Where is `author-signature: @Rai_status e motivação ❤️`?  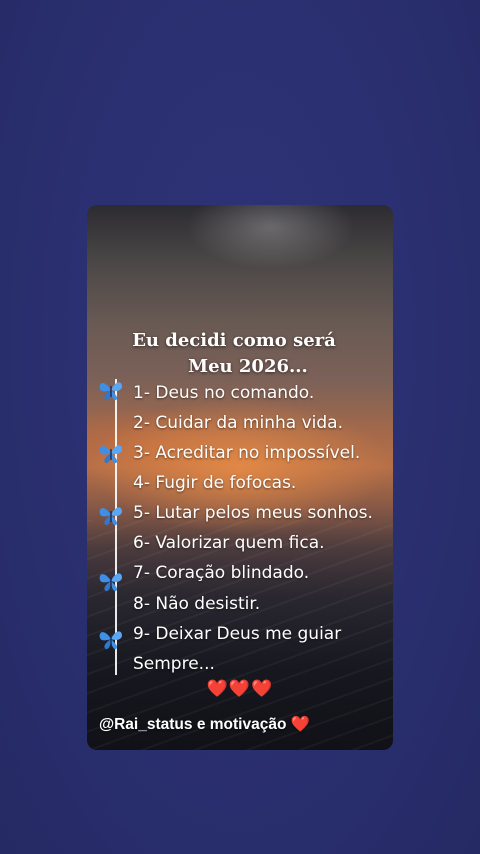
author-signature: @Rai_status e motivação ❤️ is located at coordinates (204, 724).